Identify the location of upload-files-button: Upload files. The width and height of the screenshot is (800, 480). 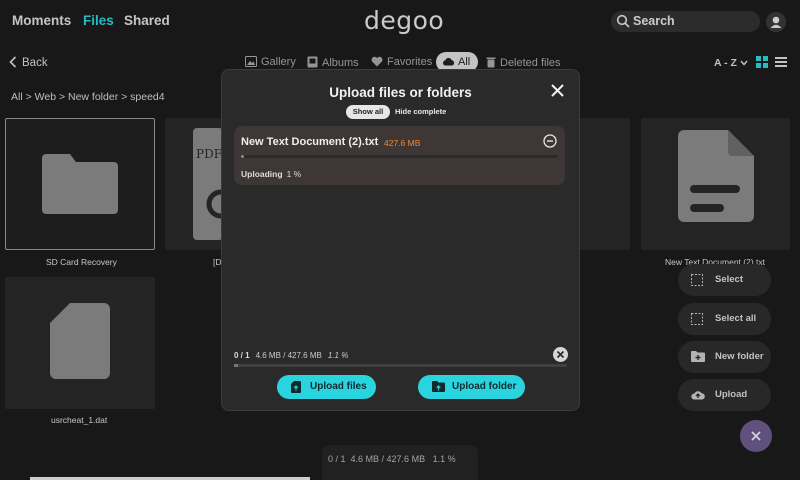
(326, 387).